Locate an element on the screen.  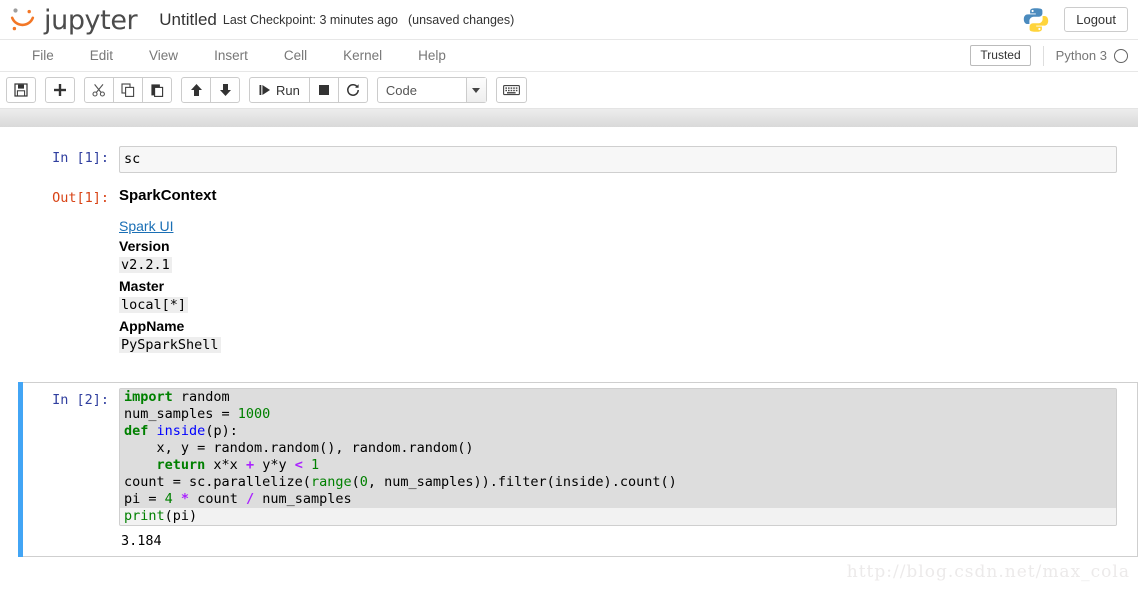
code-line: x, y = random.random(), random.random() is located at coordinates (618, 448).